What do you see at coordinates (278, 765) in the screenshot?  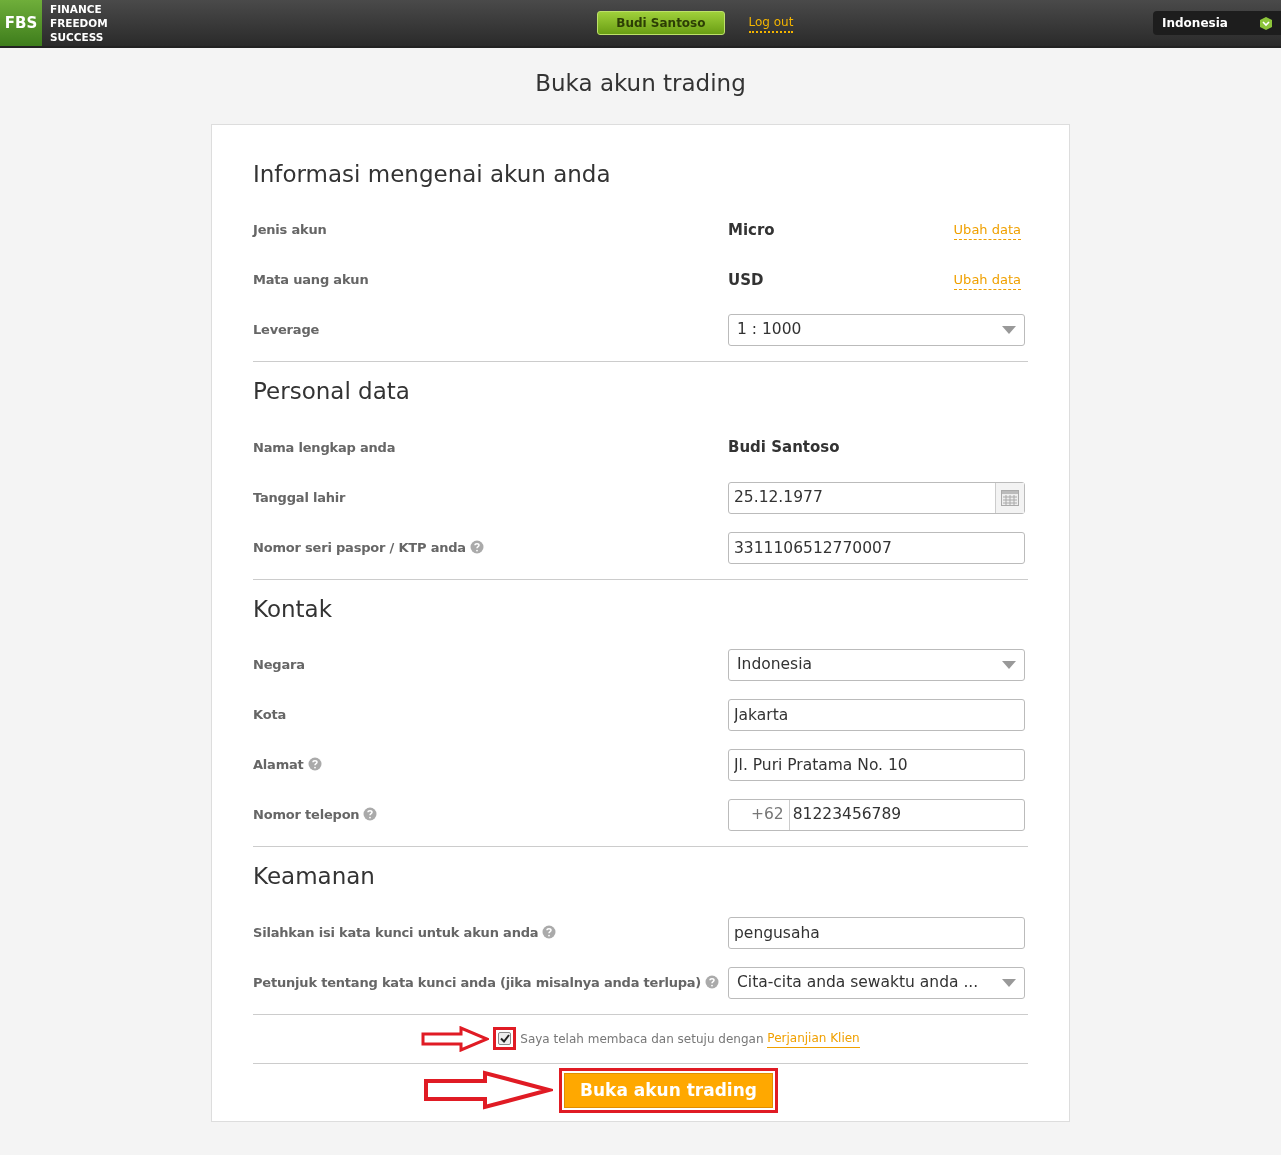 I see `field-label: Alamat` at bounding box center [278, 765].